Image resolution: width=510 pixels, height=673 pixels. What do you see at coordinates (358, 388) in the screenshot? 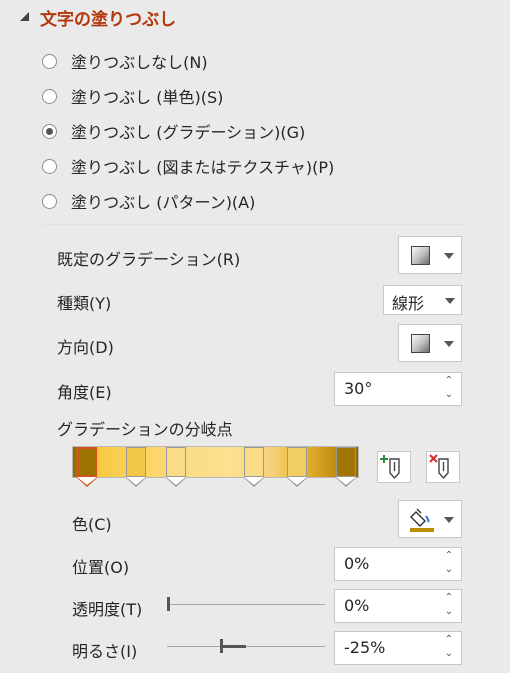
I see `angle-value: 30°` at bounding box center [358, 388].